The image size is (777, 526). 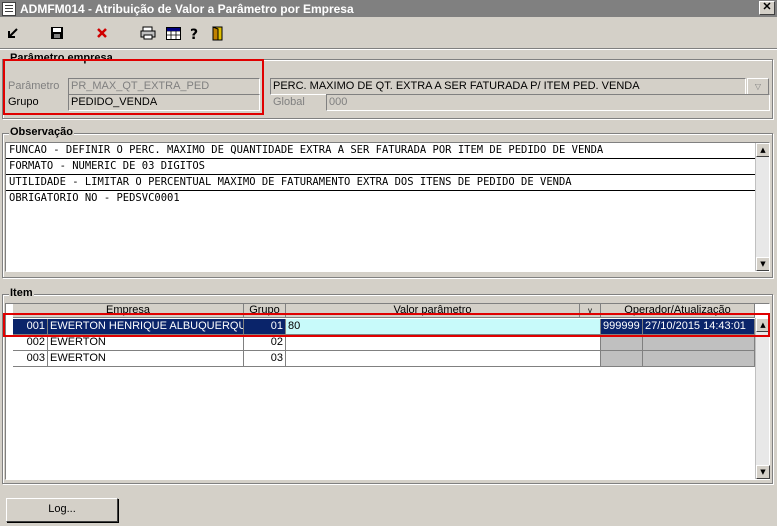 I want to click on table-icon, so click(x=173, y=33).